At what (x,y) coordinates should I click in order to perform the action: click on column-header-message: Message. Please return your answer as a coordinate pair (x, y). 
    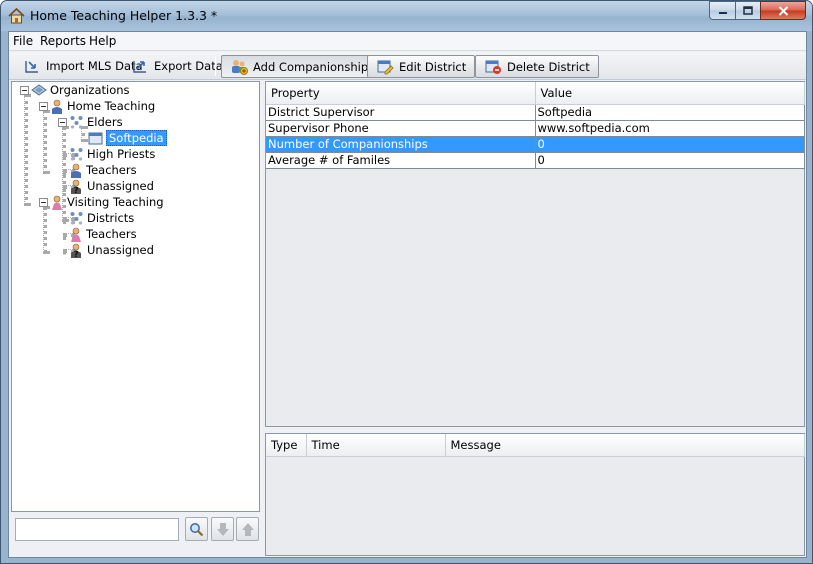
    Looking at the image, I should click on (625, 445).